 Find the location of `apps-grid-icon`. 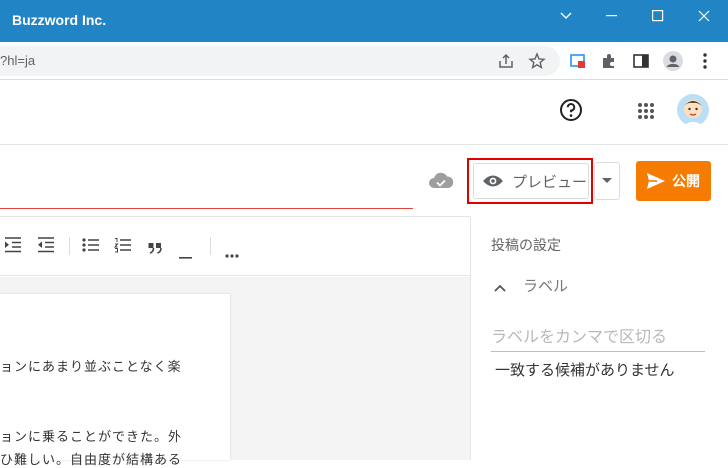

apps-grid-icon is located at coordinates (646, 111).